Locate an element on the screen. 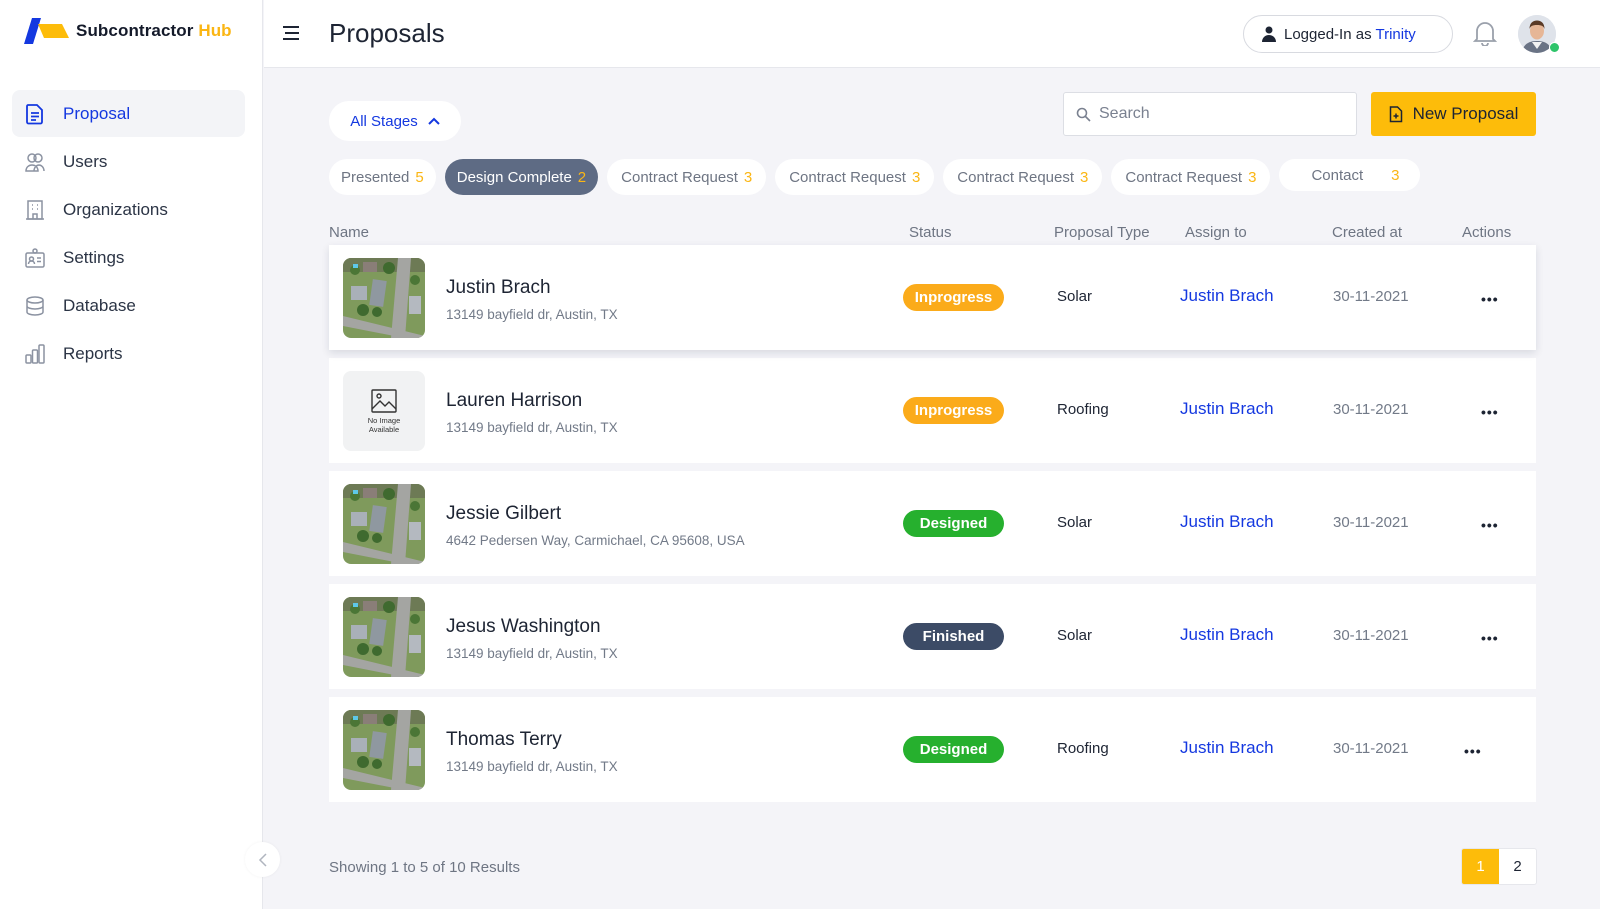 The width and height of the screenshot is (1600, 909). stage-label: Presented is located at coordinates (375, 177).